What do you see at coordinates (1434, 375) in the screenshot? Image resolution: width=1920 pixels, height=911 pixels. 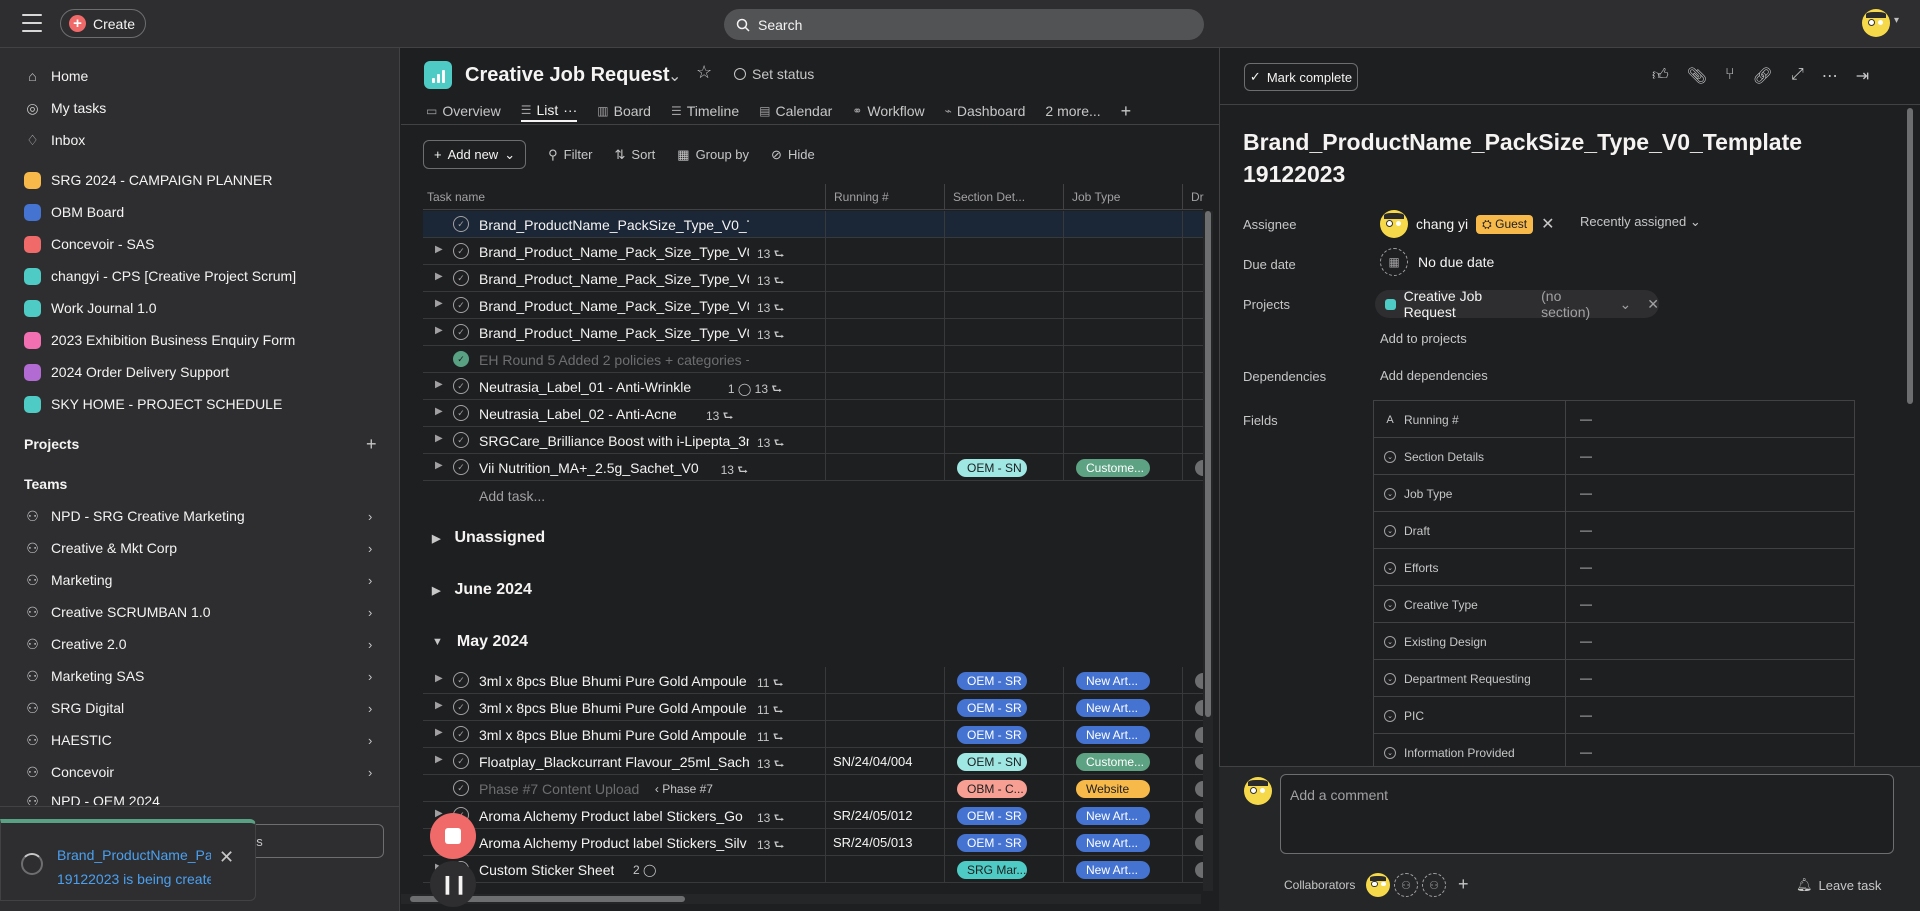 I see `add-dependencies-button: Add dependencies` at bounding box center [1434, 375].